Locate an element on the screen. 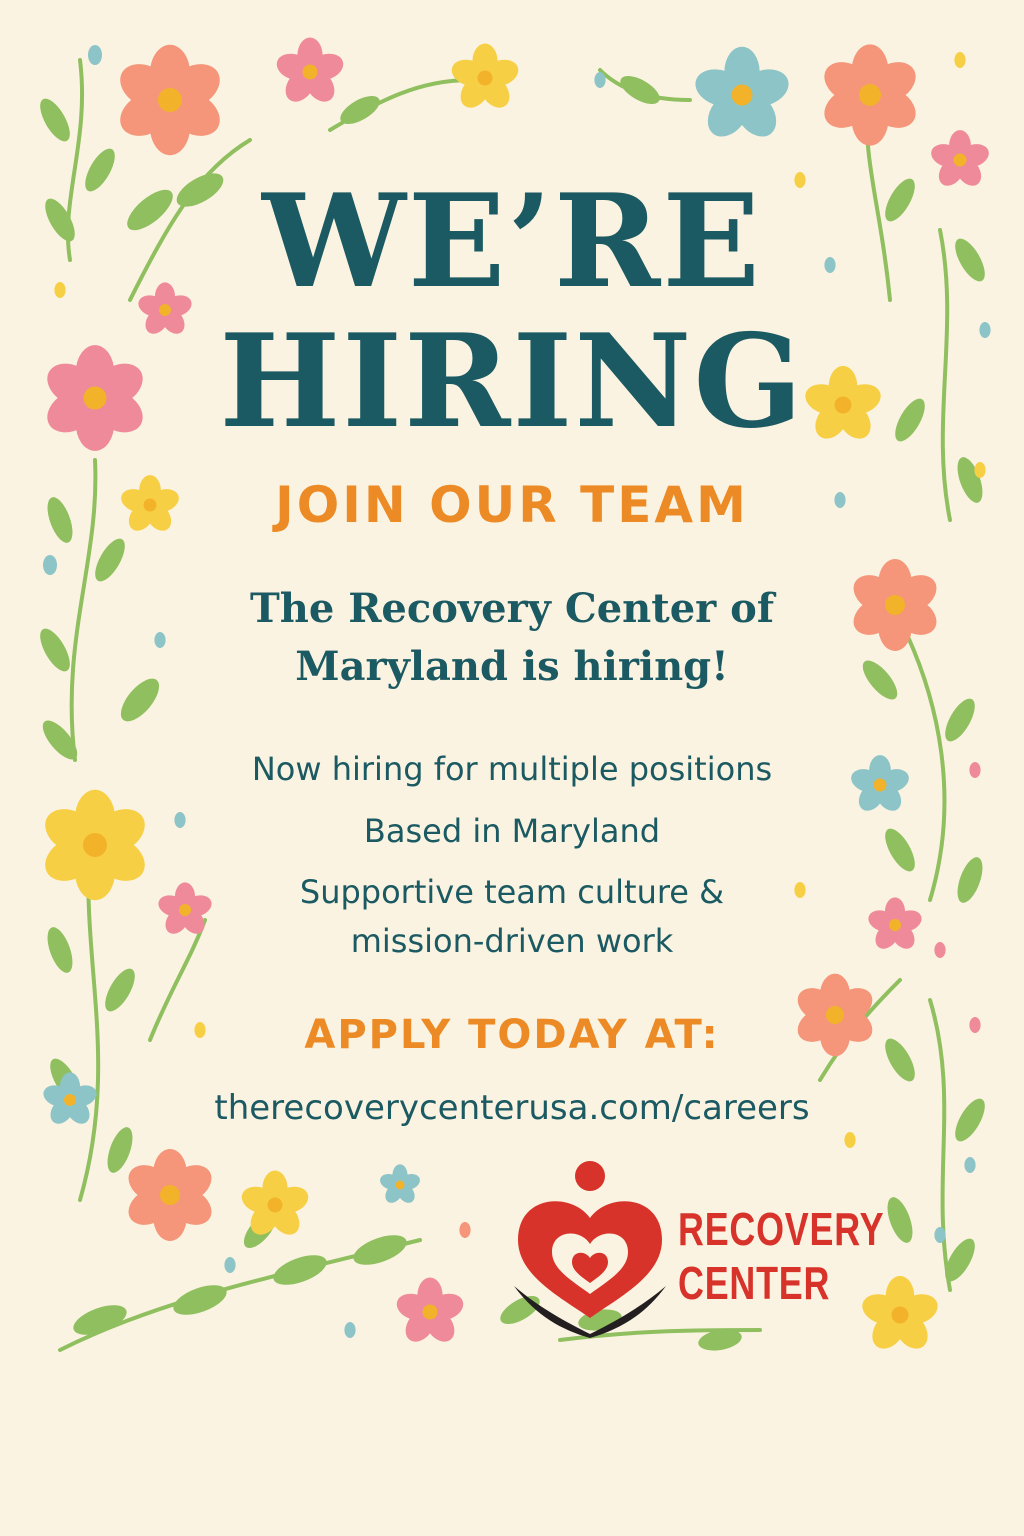 Image resolution: width=1024 pixels, height=1536 pixels. intro-line-2: Maryland is hiring! is located at coordinates (512, 666).